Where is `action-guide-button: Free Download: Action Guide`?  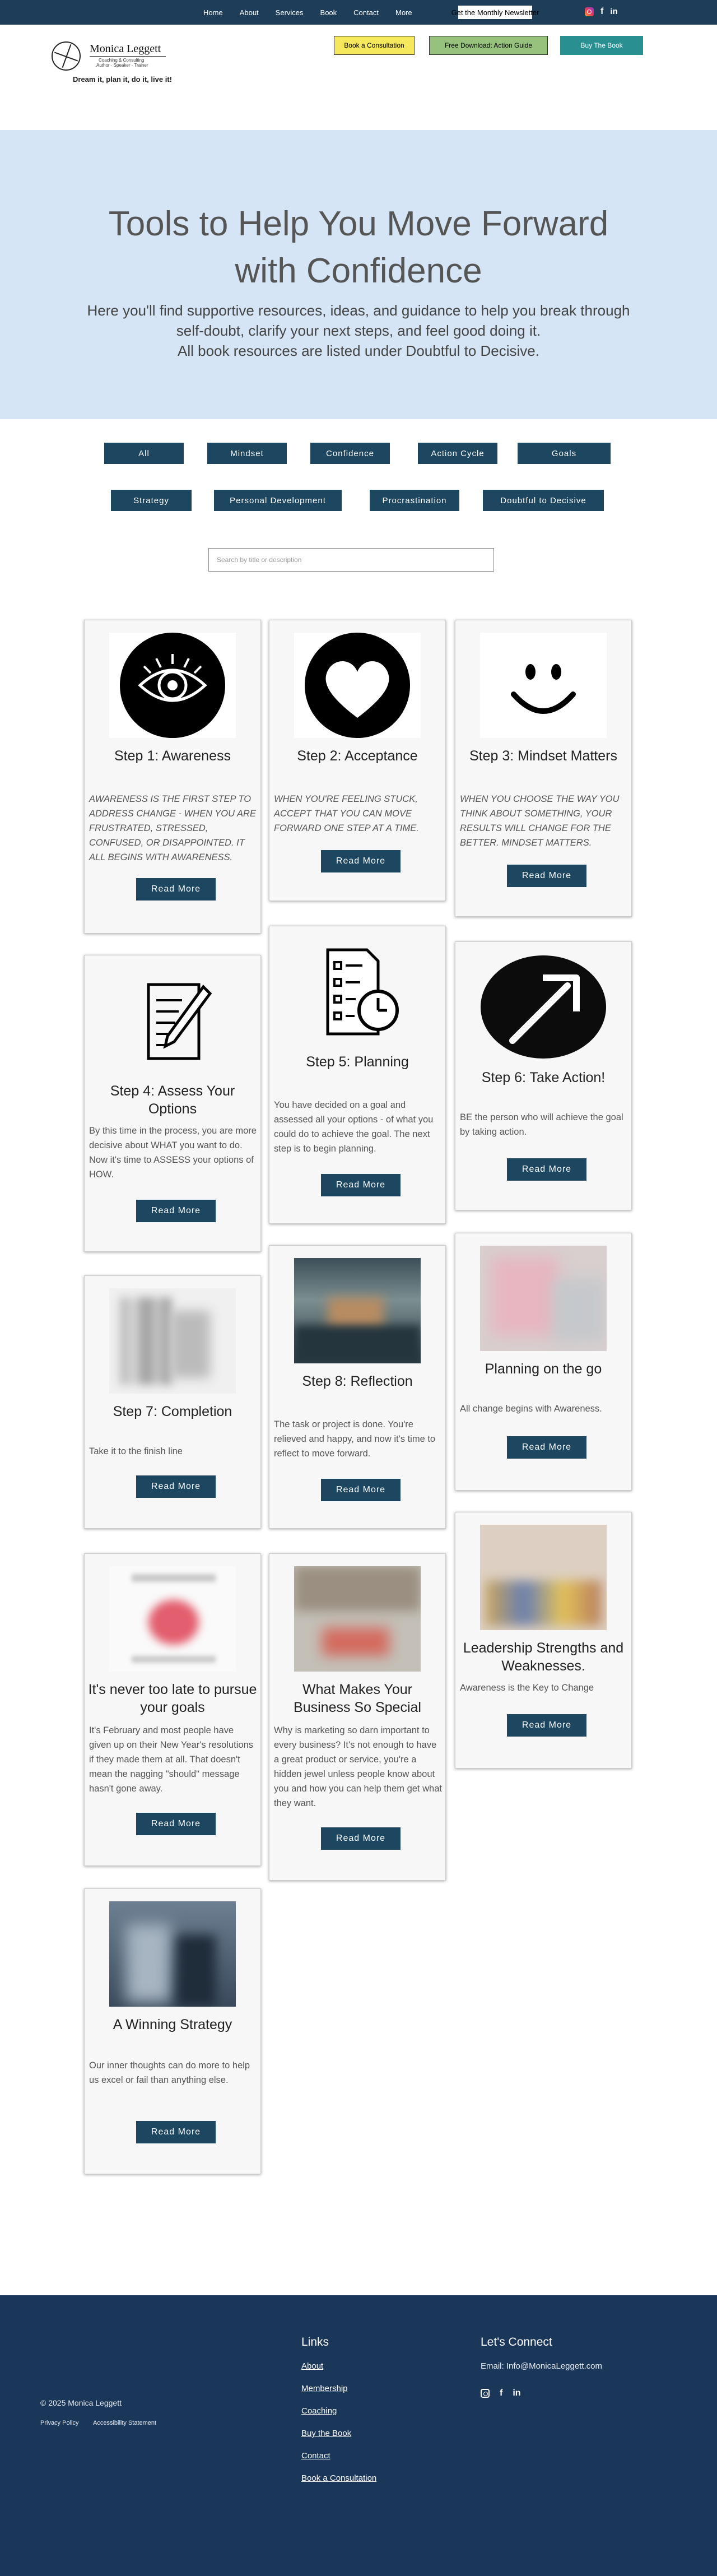
action-guide-button: Free Download: Action Guide is located at coordinates (488, 45).